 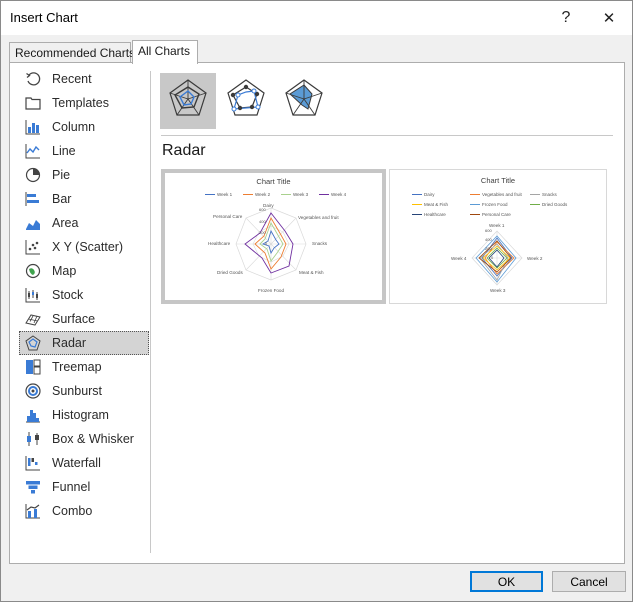 What do you see at coordinates (320, 243) in the screenshot?
I see `radar-axis-label: Snacks` at bounding box center [320, 243].